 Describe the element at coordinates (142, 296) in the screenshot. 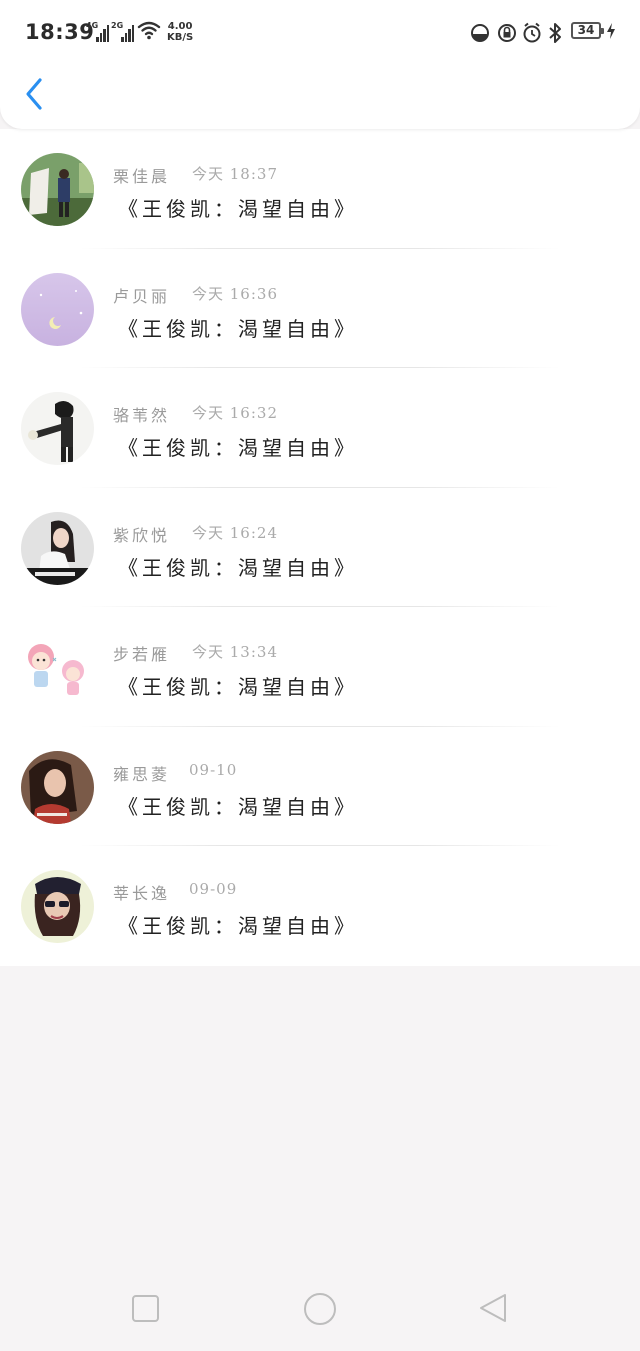

I see `sender-name: 卢贝丽` at that location.